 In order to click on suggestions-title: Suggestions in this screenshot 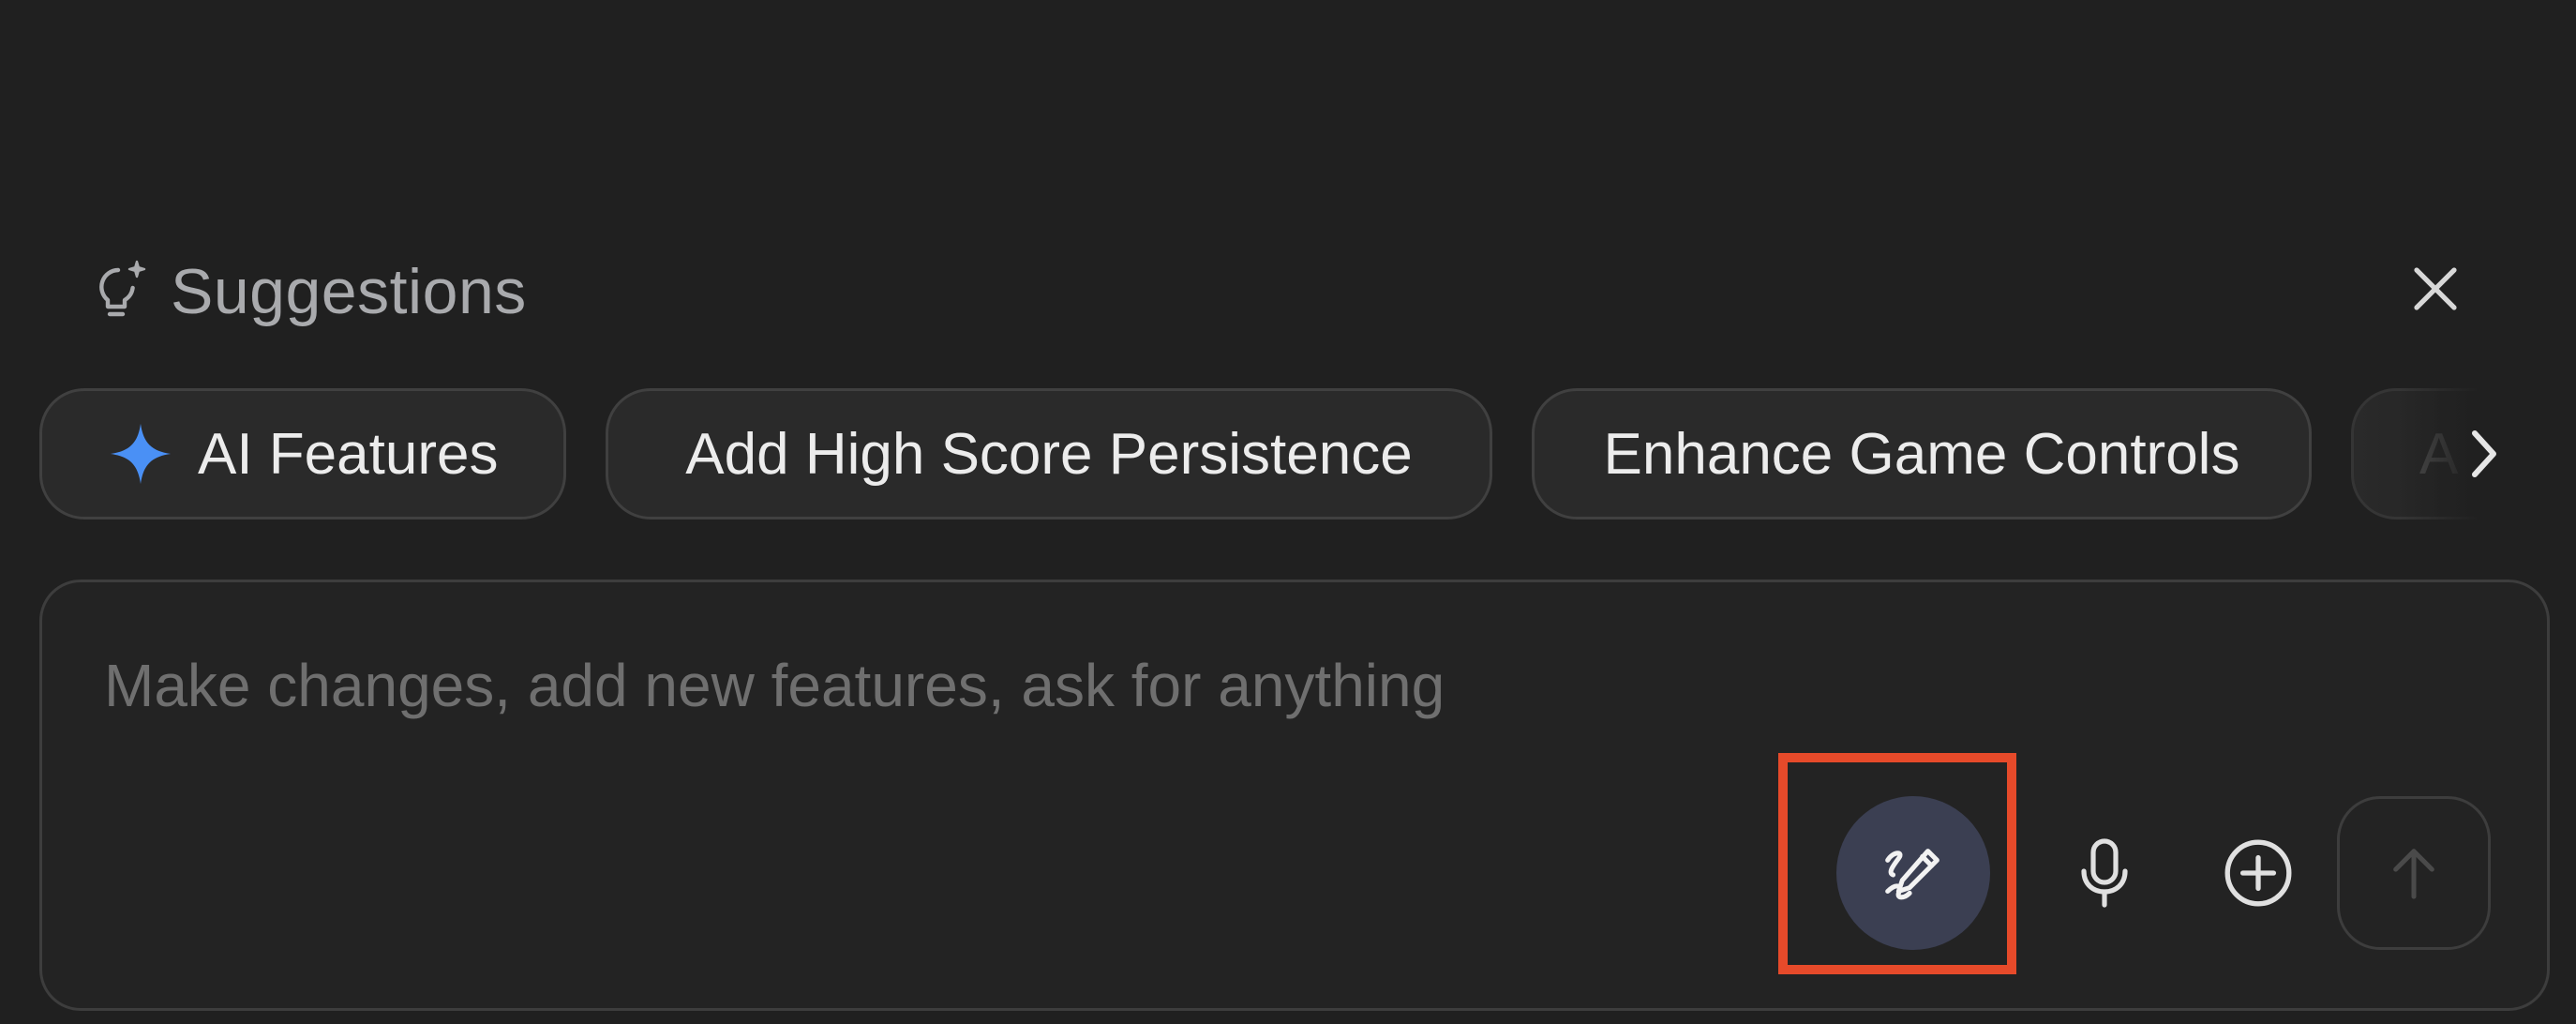, I will do `click(349, 291)`.